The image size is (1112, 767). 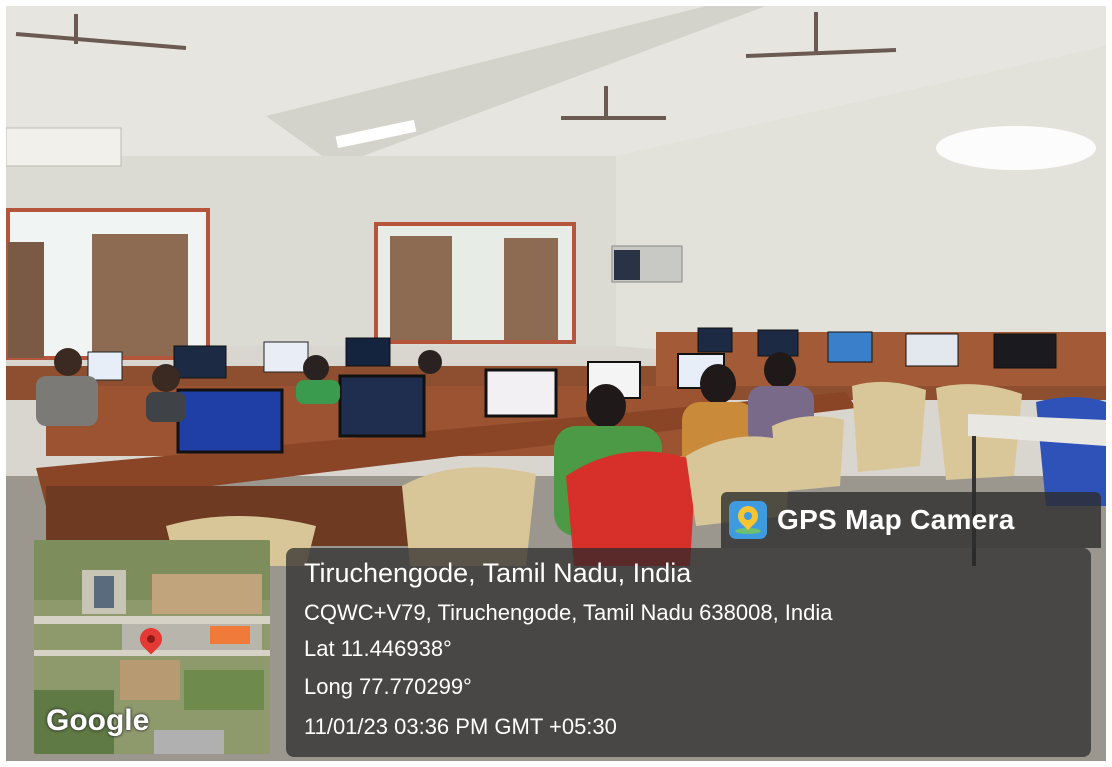 I want to click on place-name: Tiruchengode, Tamil Nadu, India, so click(x=498, y=573).